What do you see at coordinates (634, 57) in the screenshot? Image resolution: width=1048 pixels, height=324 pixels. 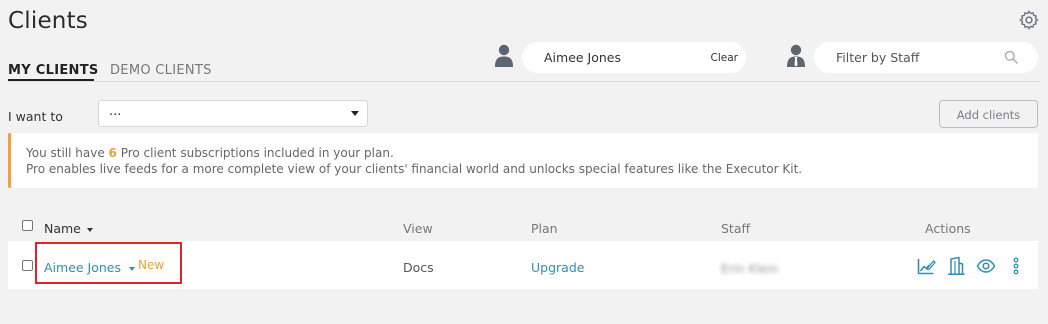 I see `client-filter-input: Aimee Jones Clear` at bounding box center [634, 57].